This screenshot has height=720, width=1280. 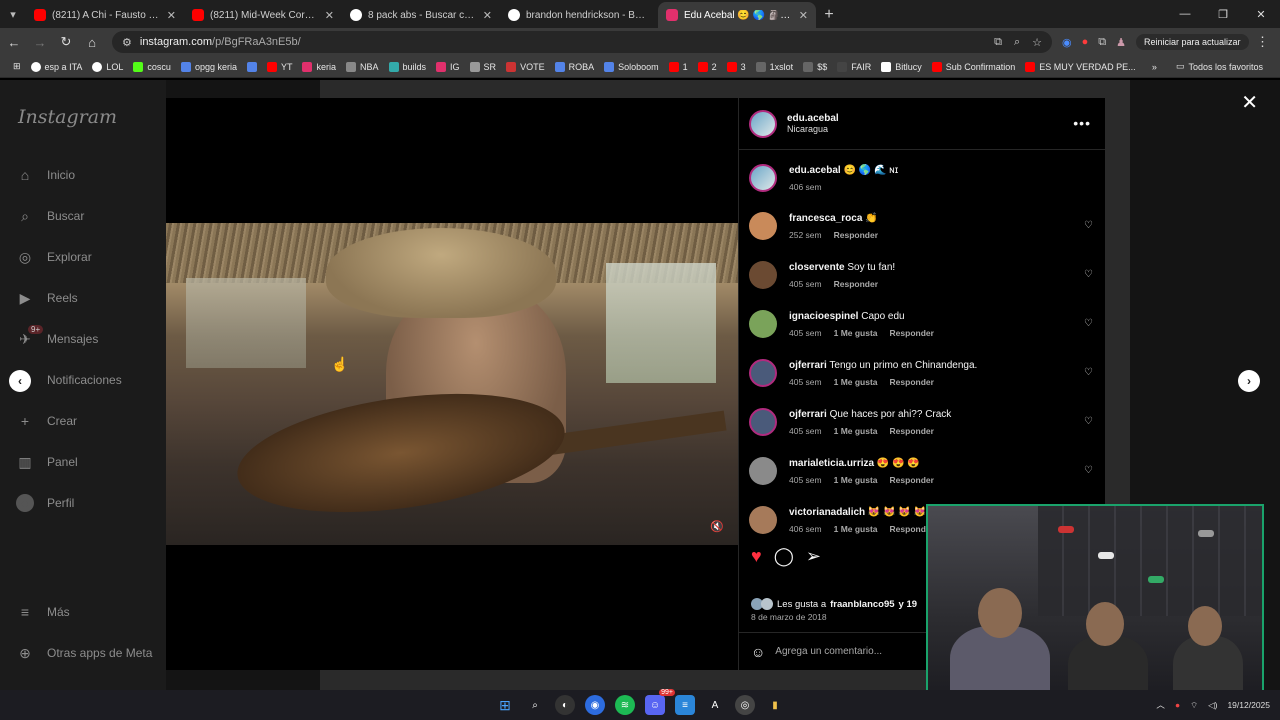 I want to click on all-favorites-folder: ▭ Todos los favoritos, so click(x=1219, y=66).